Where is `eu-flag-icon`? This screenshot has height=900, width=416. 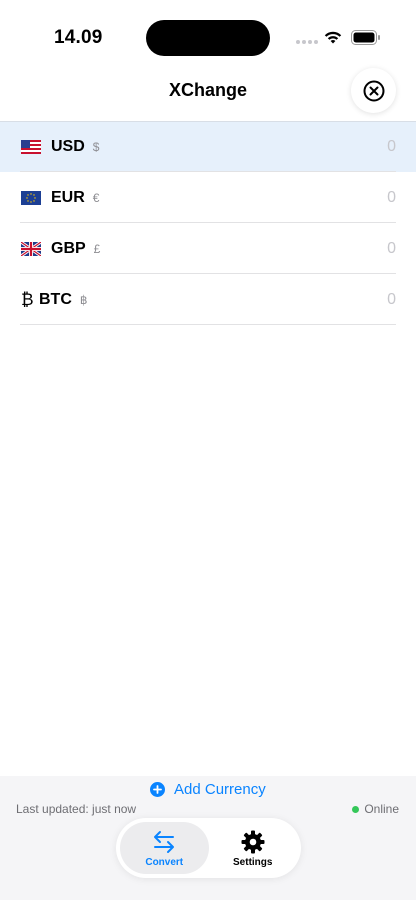
eu-flag-icon is located at coordinates (31, 197).